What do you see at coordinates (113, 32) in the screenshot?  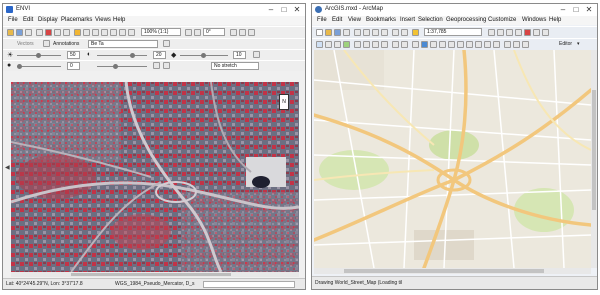 I see `full-extent-icon` at bounding box center [113, 32].